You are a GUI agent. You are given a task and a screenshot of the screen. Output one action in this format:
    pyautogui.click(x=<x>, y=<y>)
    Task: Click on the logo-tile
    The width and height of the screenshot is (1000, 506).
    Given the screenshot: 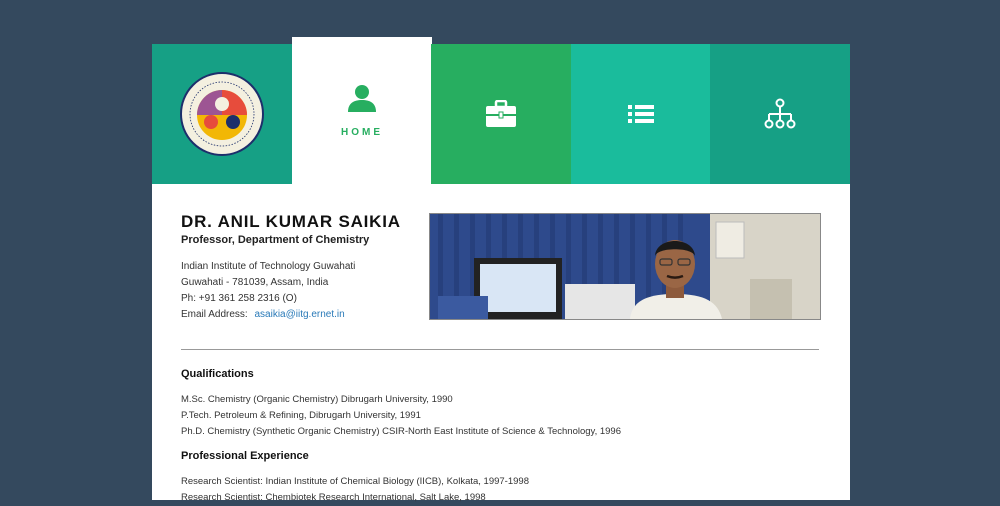 What is the action you would take?
    pyautogui.click(x=222, y=114)
    